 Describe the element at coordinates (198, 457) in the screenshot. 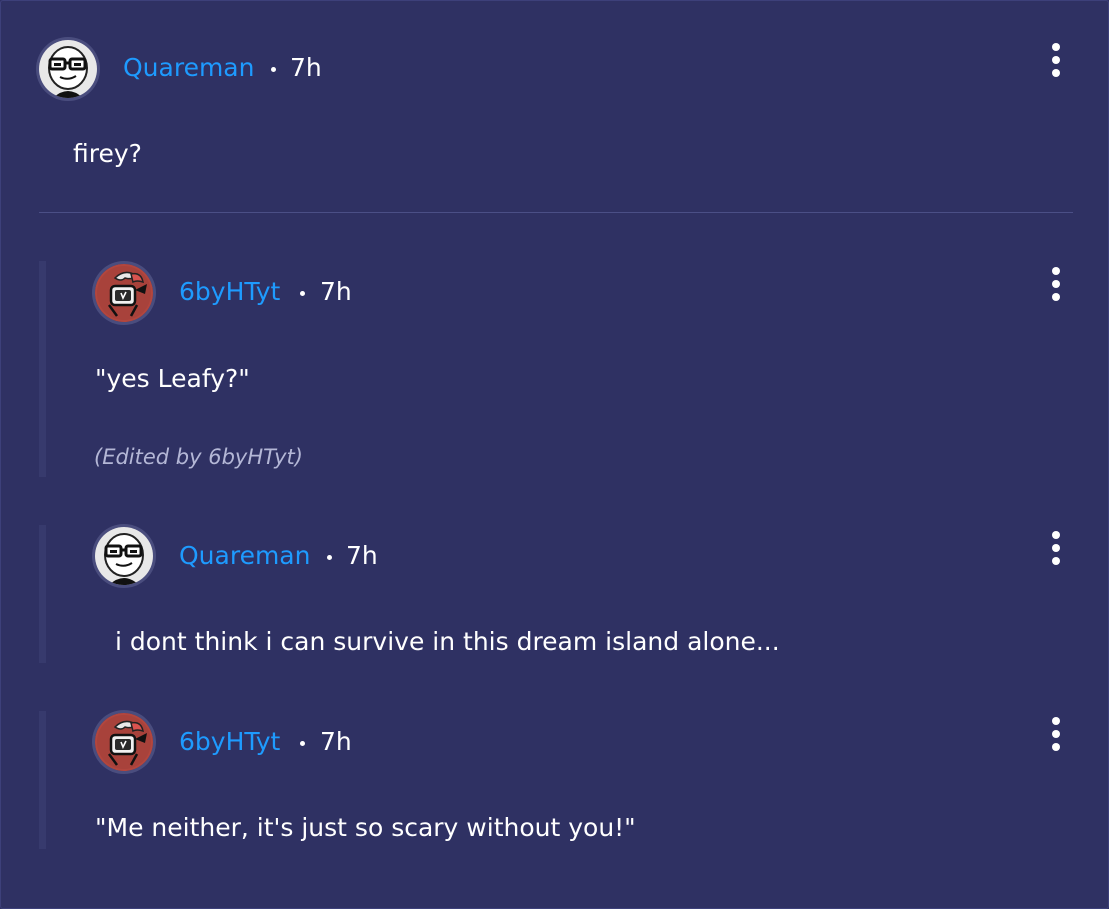

I see `edited-note: (Edited by 6byHTyt)` at that location.